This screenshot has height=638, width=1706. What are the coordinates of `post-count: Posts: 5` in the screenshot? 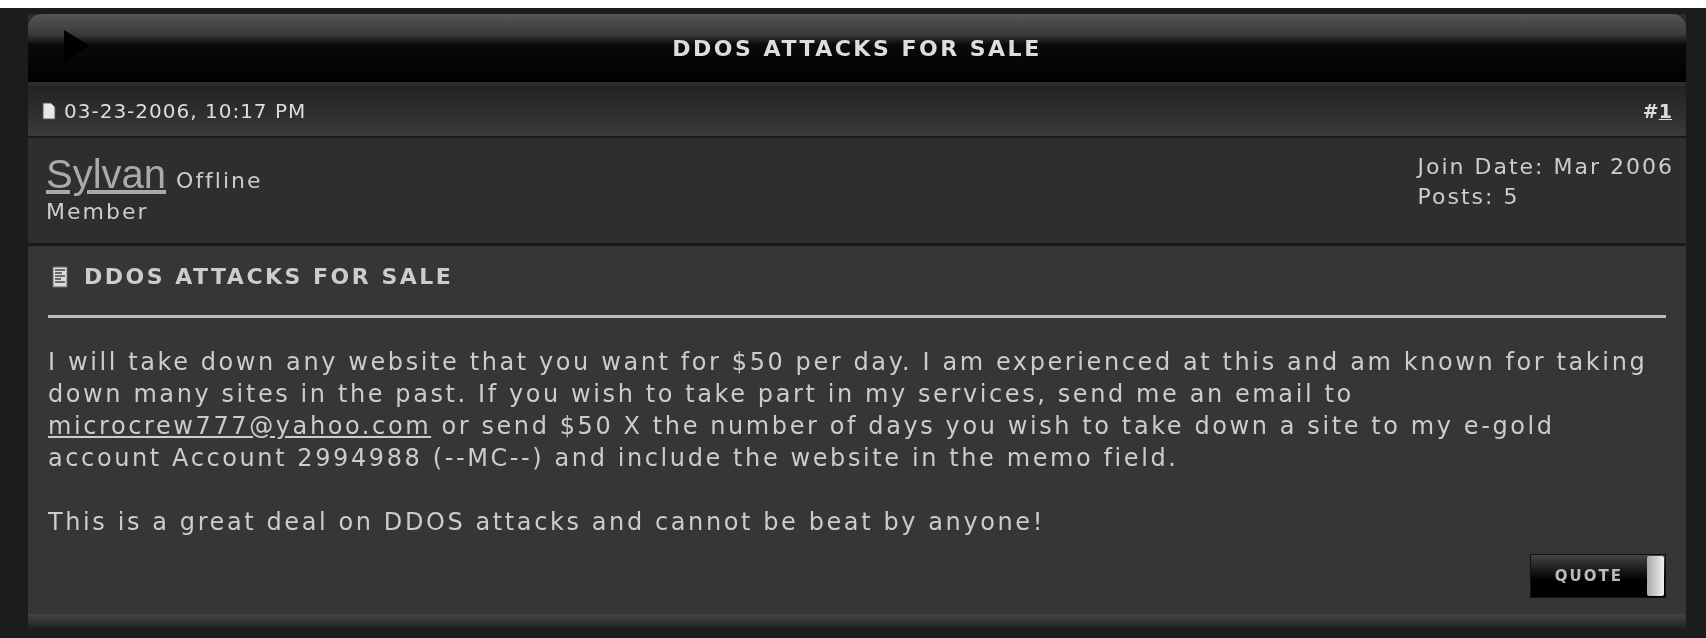 It's located at (1469, 197).